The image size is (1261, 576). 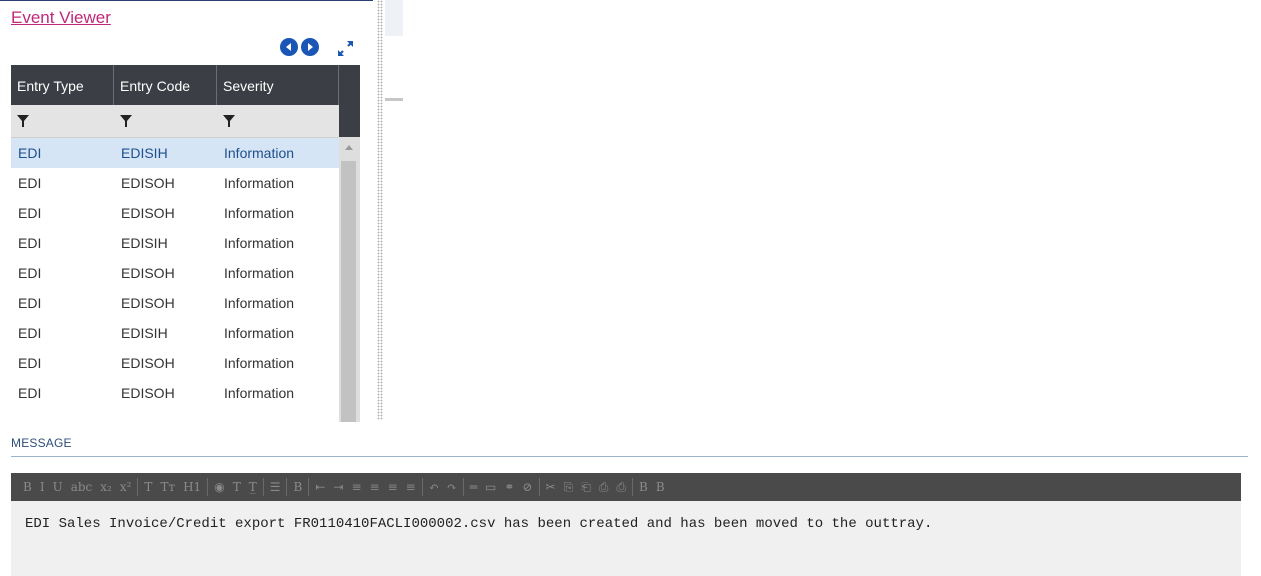 I want to click on grid-scrollbar, so click(x=349, y=279).